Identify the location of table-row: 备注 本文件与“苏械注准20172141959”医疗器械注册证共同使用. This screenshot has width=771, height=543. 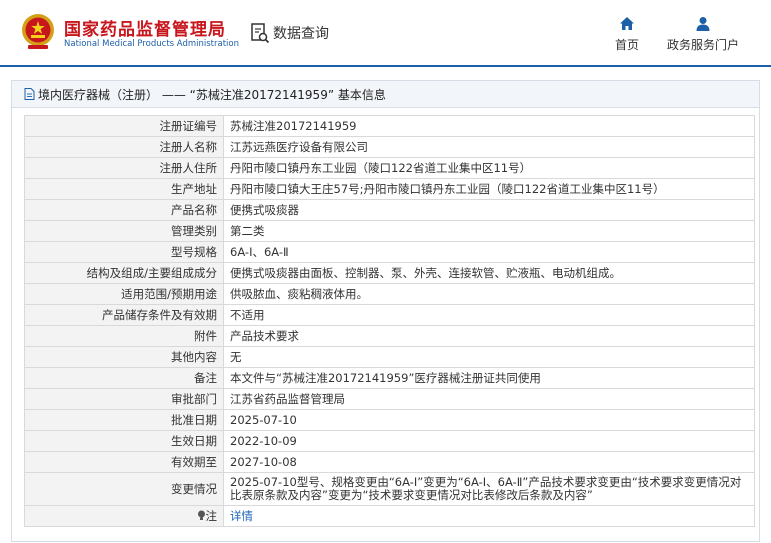
(389, 378).